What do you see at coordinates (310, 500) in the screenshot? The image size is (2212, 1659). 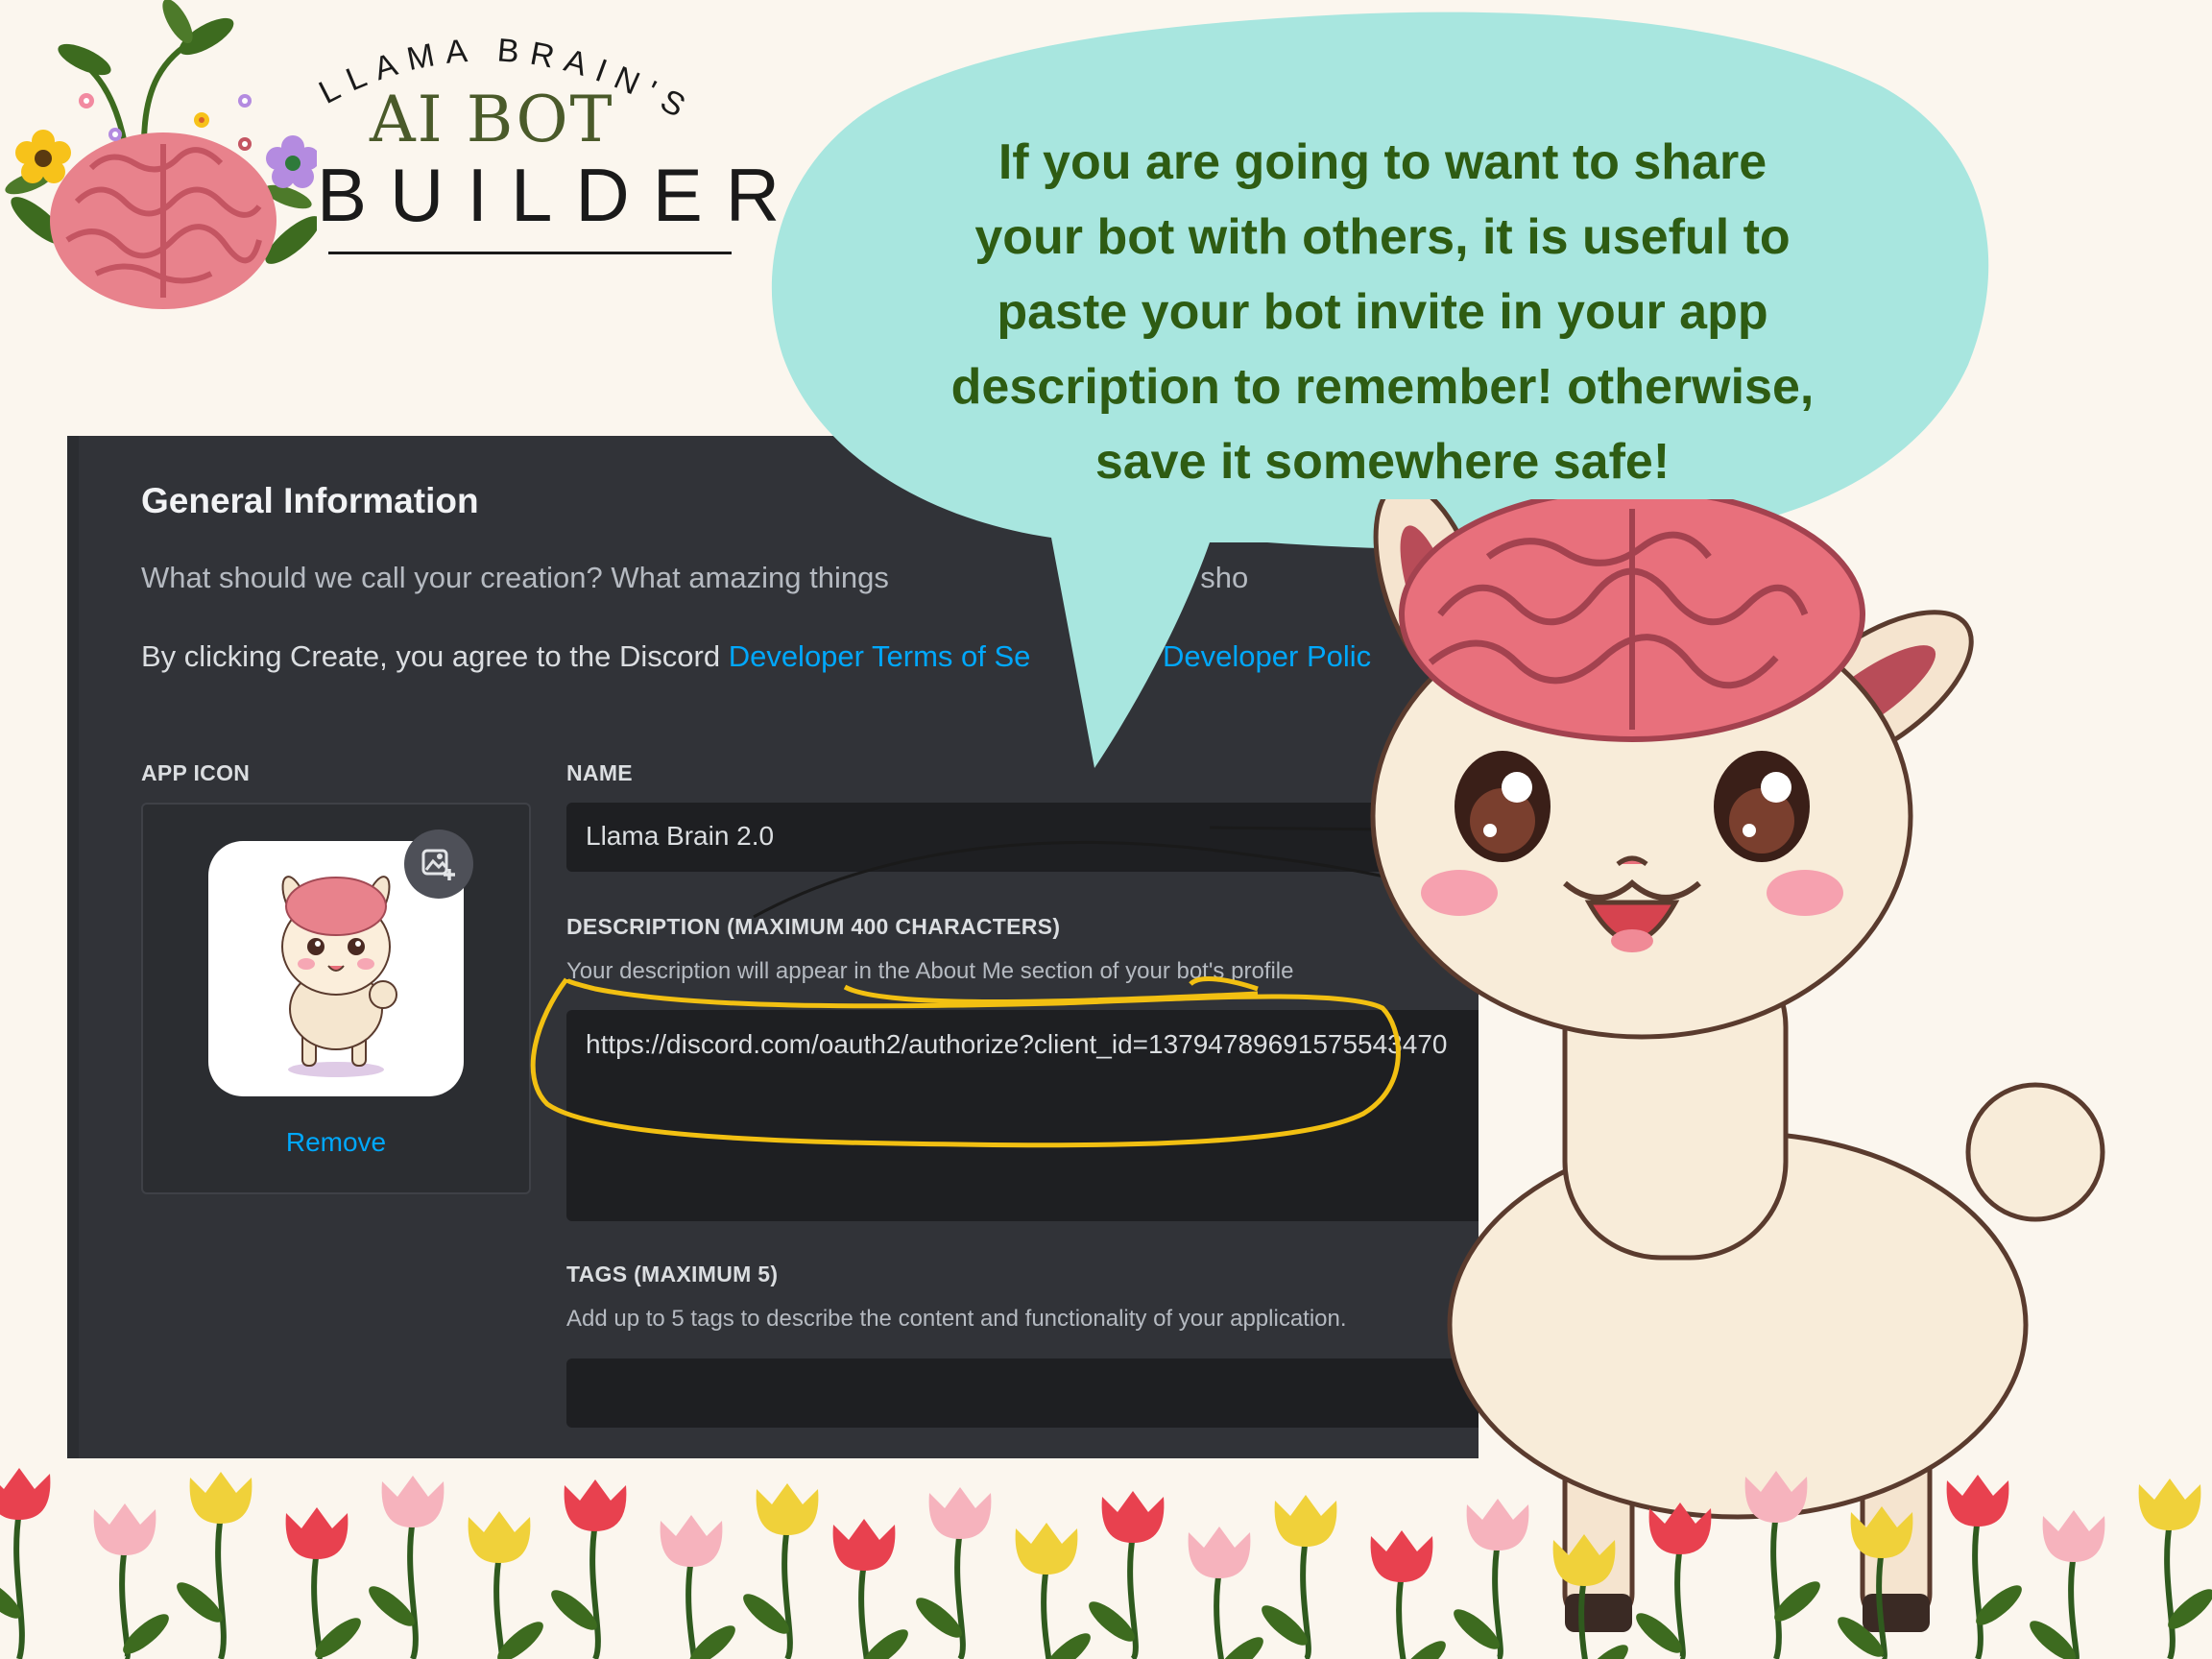 I see `page-title: General Information` at bounding box center [310, 500].